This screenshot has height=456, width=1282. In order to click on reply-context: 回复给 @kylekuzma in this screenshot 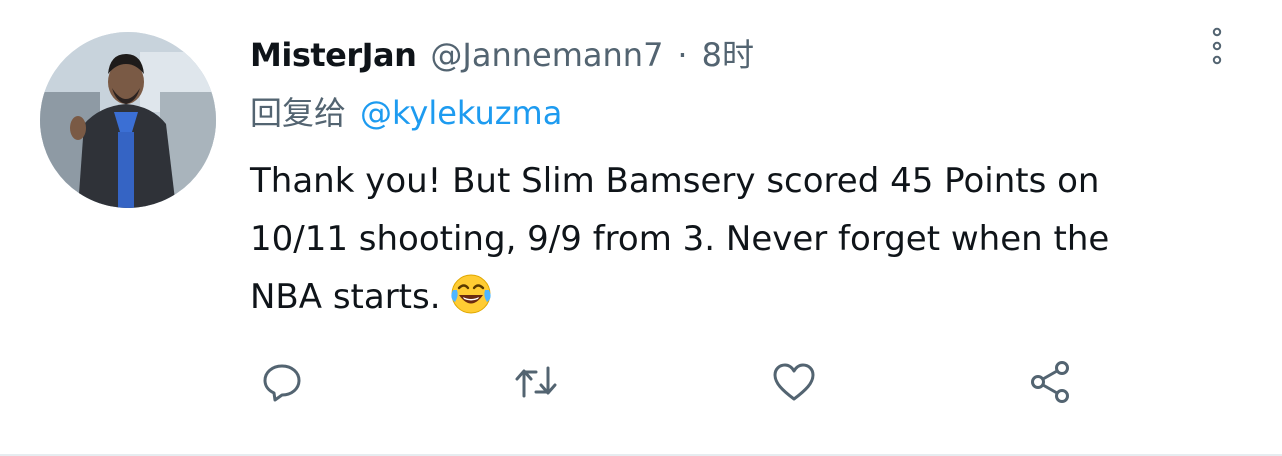, I will do `click(406, 111)`.